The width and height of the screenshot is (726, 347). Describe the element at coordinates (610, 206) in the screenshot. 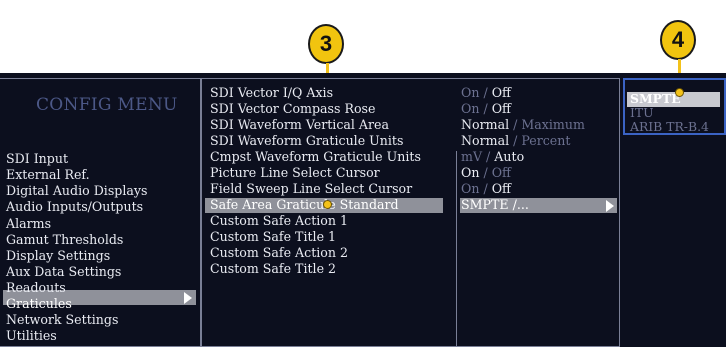

I see `safe-area-submenu-arrow-icon` at that location.